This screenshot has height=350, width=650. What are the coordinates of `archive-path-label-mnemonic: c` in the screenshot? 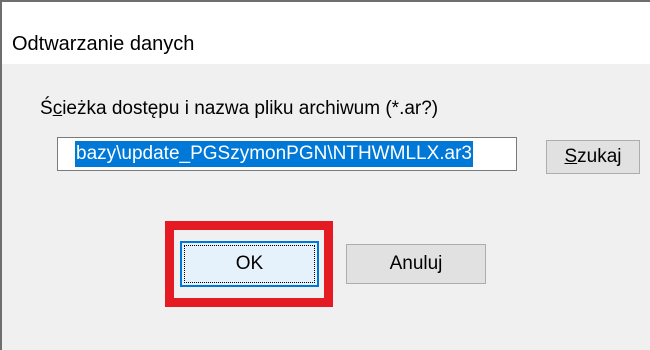 It's located at (57, 108).